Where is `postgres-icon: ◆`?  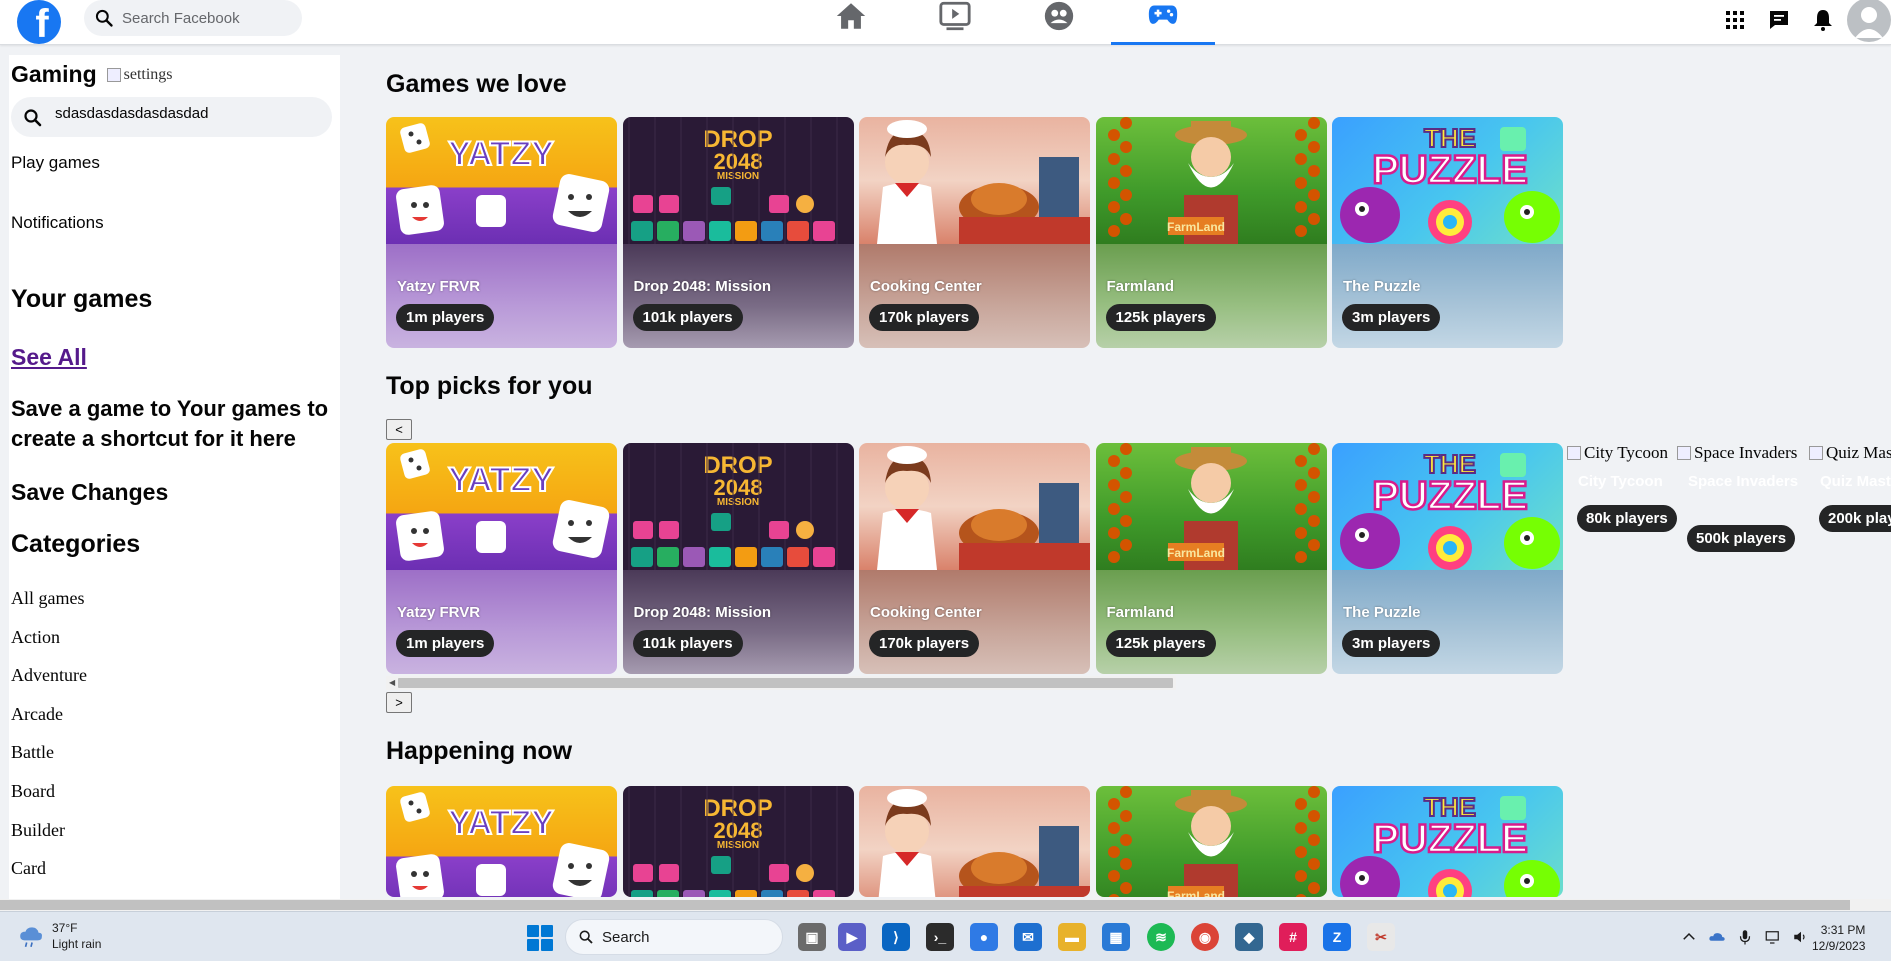
postgres-icon: ◆ is located at coordinates (1249, 937).